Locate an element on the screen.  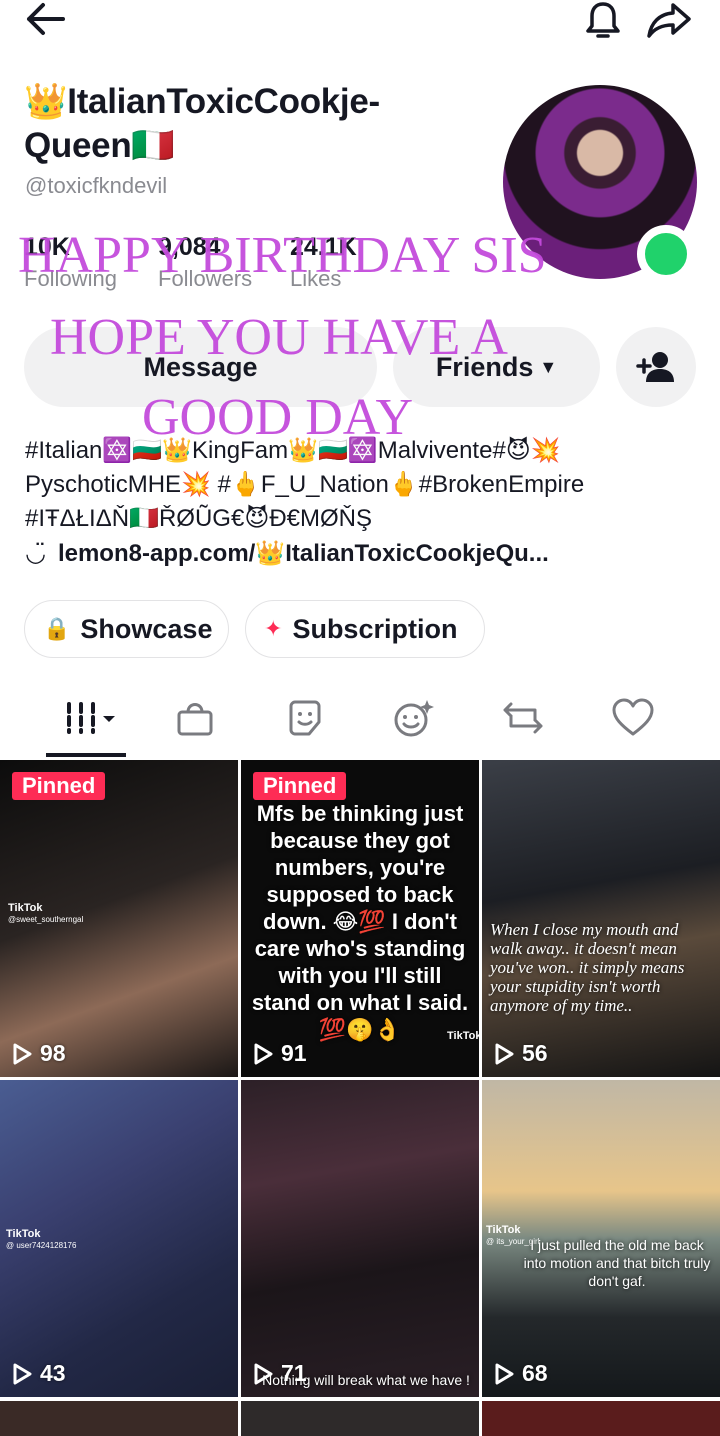
heart-icon is located at coordinates (633, 717).